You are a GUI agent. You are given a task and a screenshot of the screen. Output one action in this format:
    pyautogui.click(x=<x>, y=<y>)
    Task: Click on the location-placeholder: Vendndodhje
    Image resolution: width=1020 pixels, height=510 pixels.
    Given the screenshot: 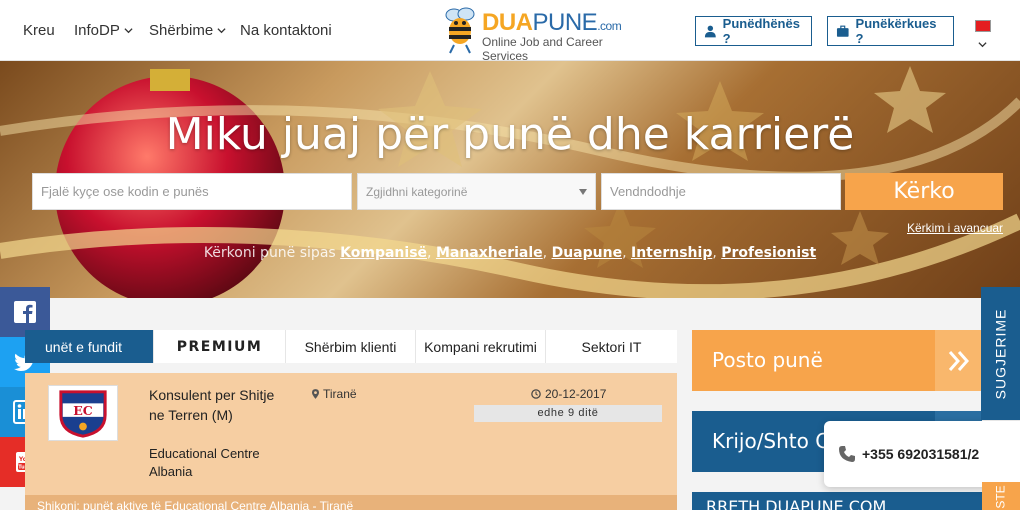 What is the action you would take?
    pyautogui.click(x=648, y=191)
    